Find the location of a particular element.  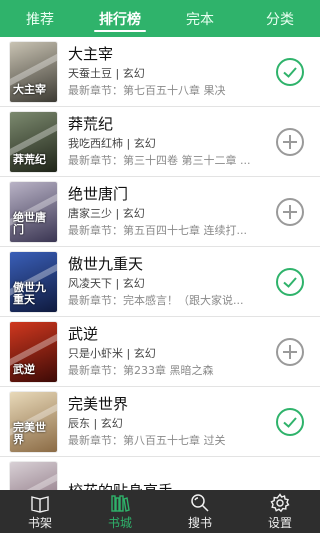

book-author: 天蚕土豆 is located at coordinates (90, 73).